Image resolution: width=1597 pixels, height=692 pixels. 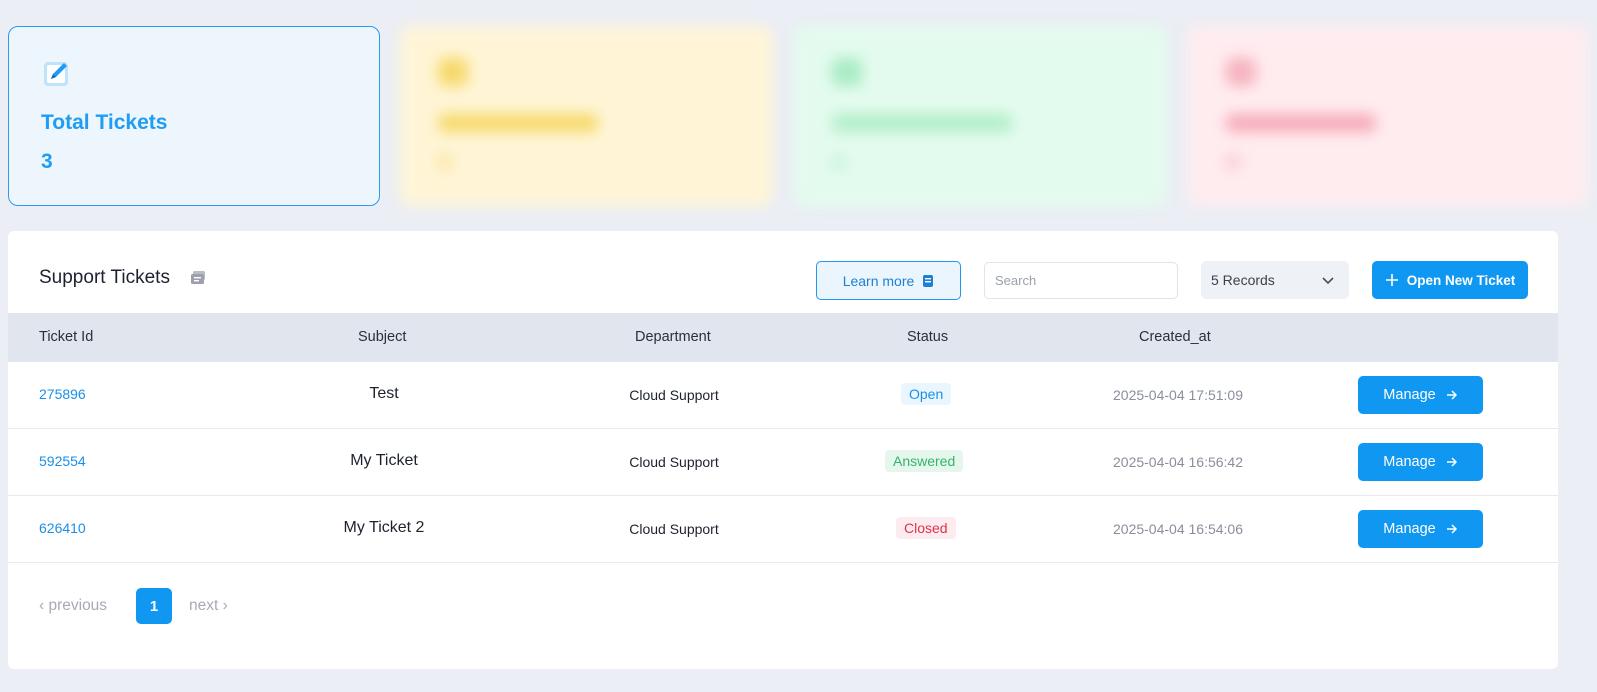 I want to click on status-badge: Answered, so click(x=924, y=461).